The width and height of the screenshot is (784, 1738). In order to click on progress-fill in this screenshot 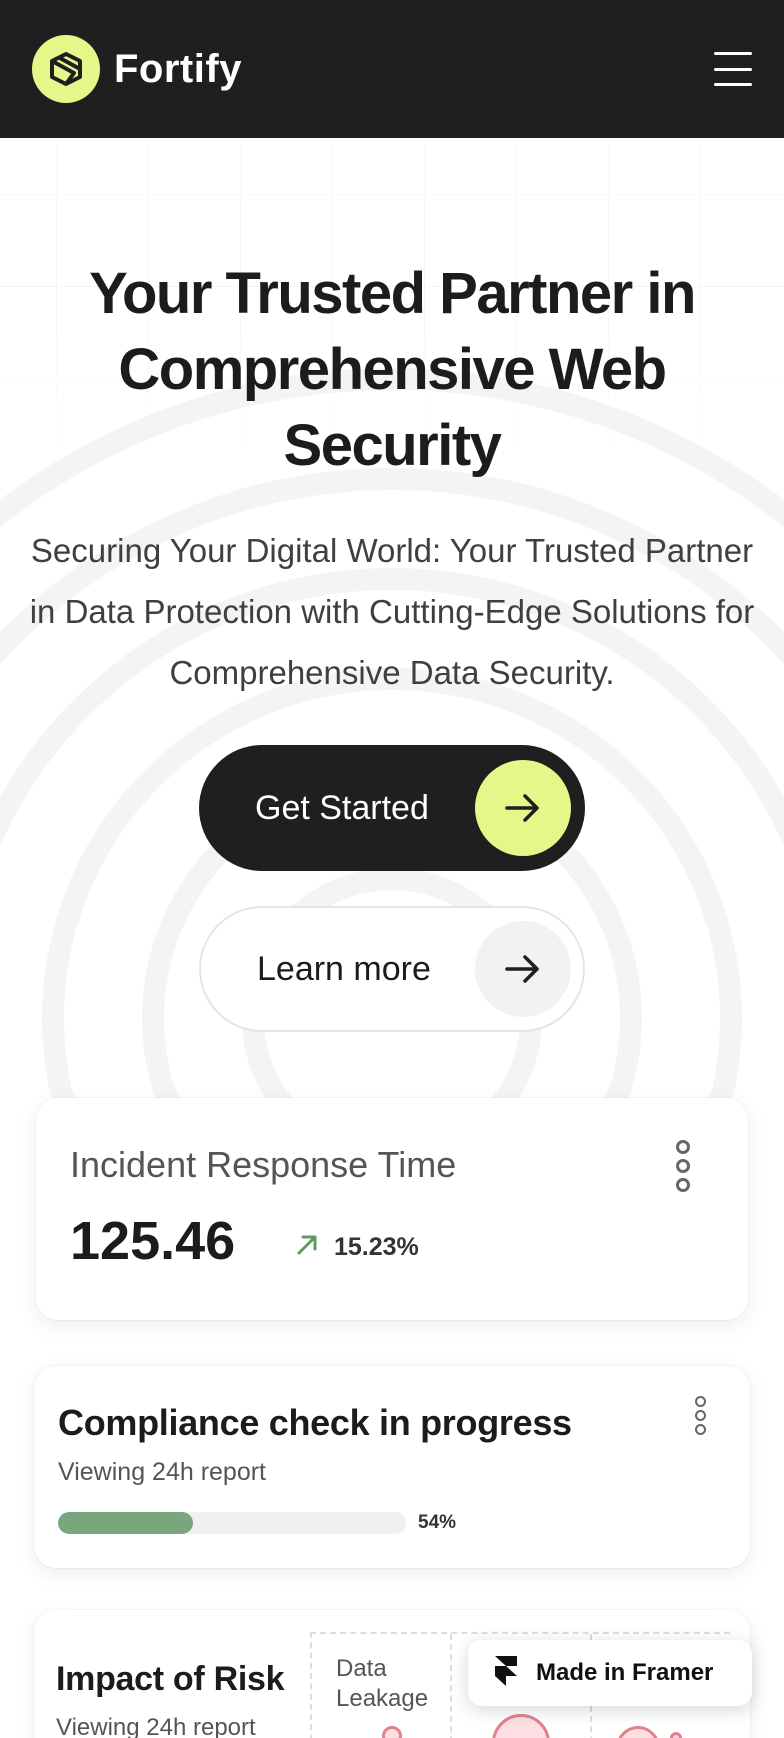, I will do `click(126, 1523)`.